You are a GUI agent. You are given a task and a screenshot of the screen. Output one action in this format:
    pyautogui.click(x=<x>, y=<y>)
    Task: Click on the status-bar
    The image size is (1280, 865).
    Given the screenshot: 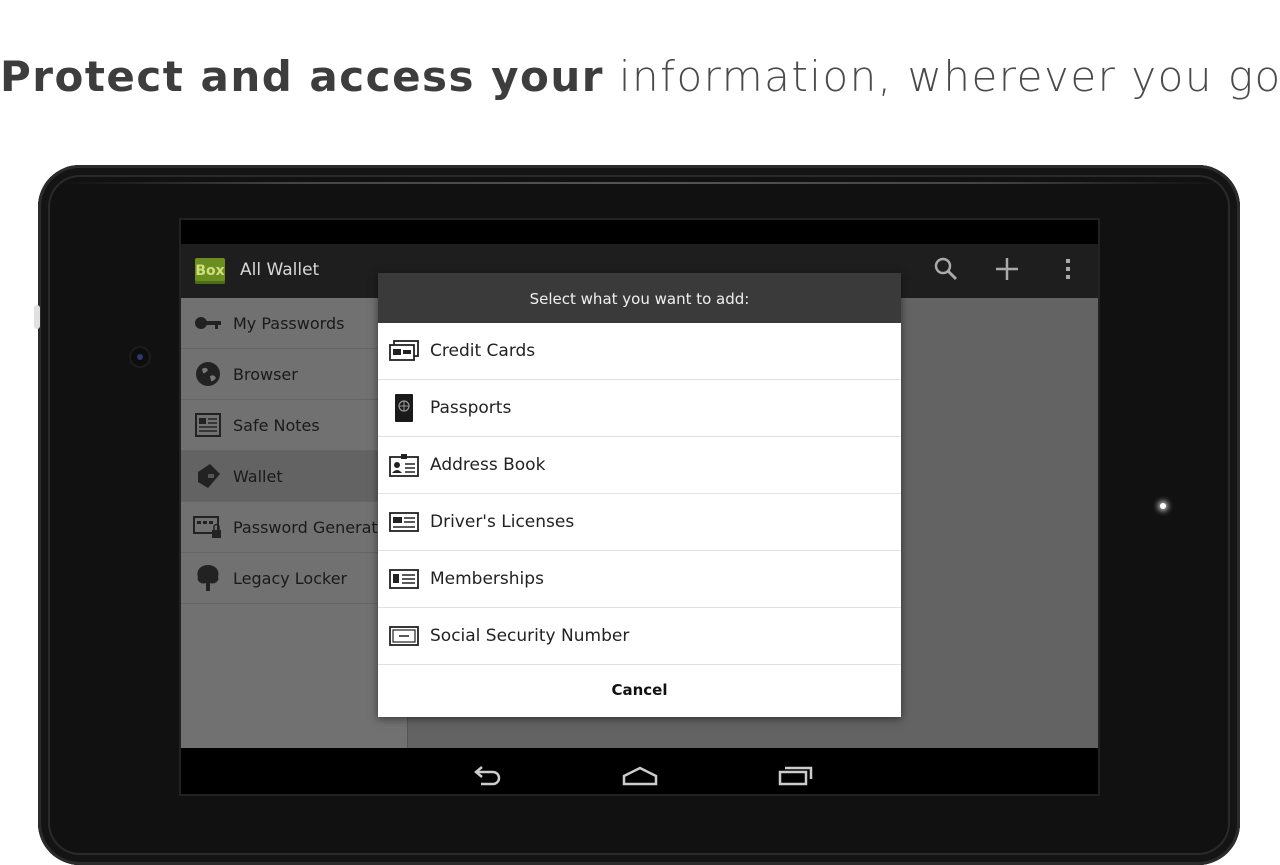 What is the action you would take?
    pyautogui.click(x=639, y=232)
    